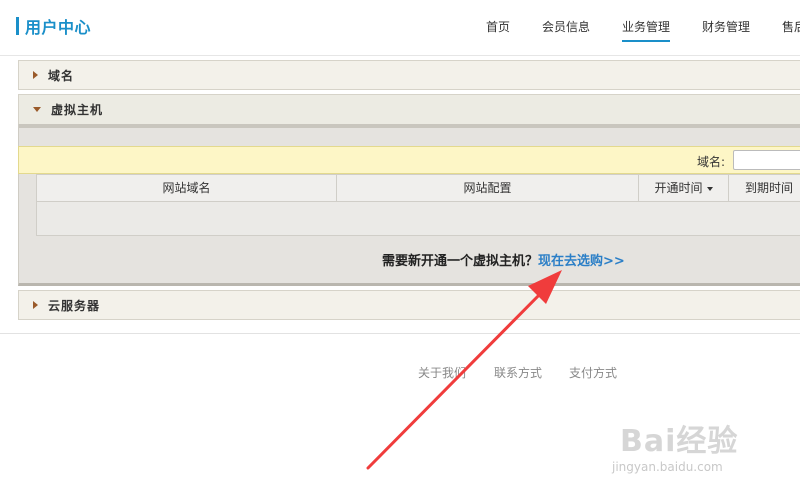 The image size is (800, 500). I want to click on panel-header-domain: 域名, so click(409, 75).